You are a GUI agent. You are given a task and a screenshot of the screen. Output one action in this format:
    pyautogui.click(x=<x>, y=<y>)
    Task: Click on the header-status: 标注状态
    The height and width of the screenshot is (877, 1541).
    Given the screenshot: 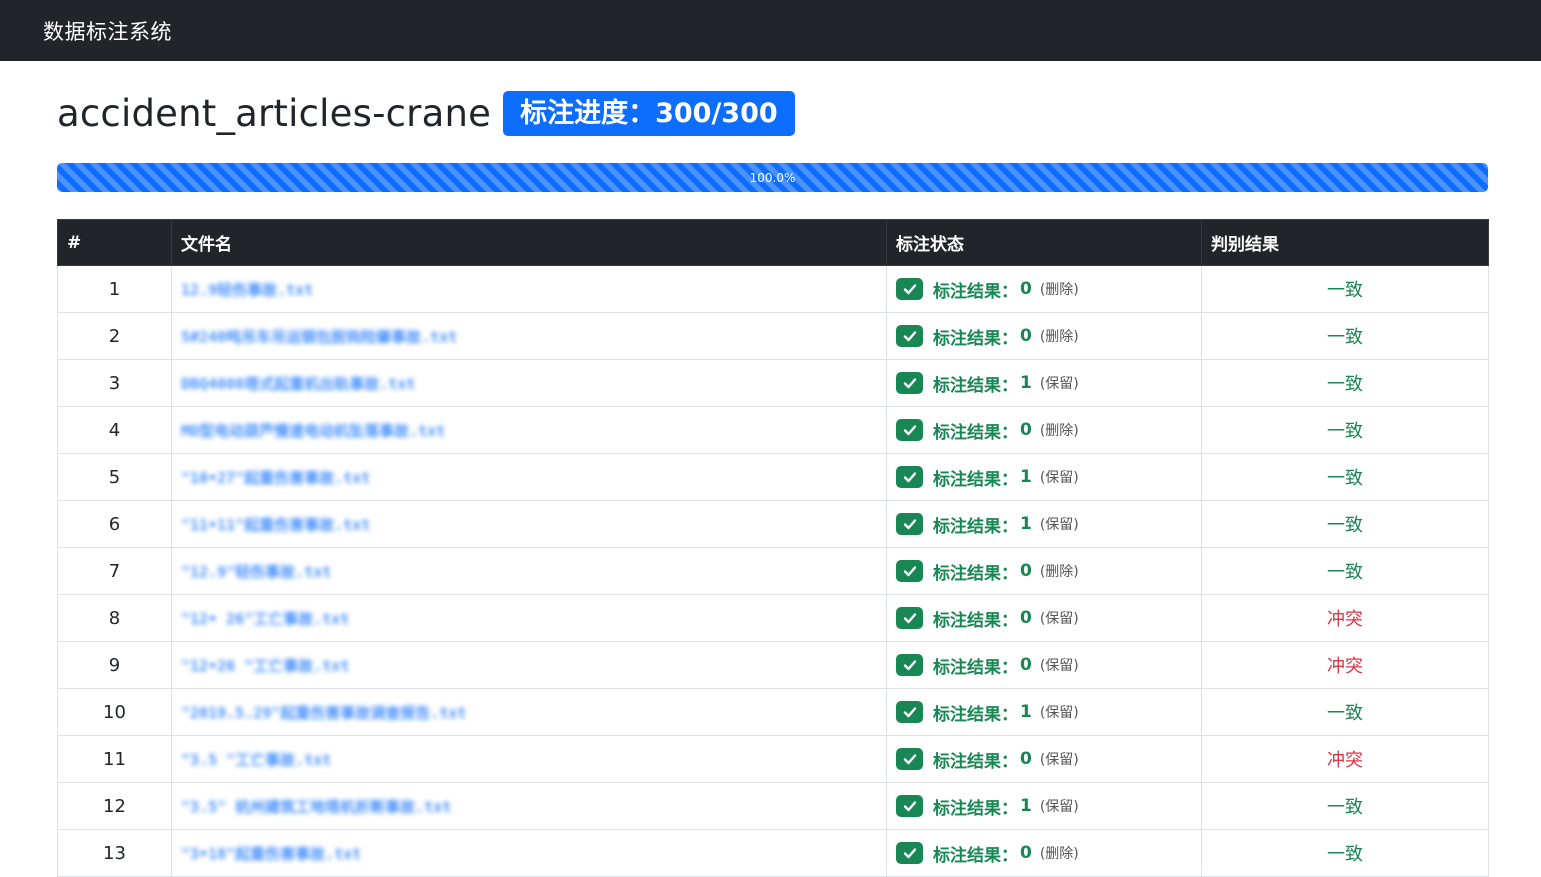 What is the action you would take?
    pyautogui.click(x=1044, y=242)
    